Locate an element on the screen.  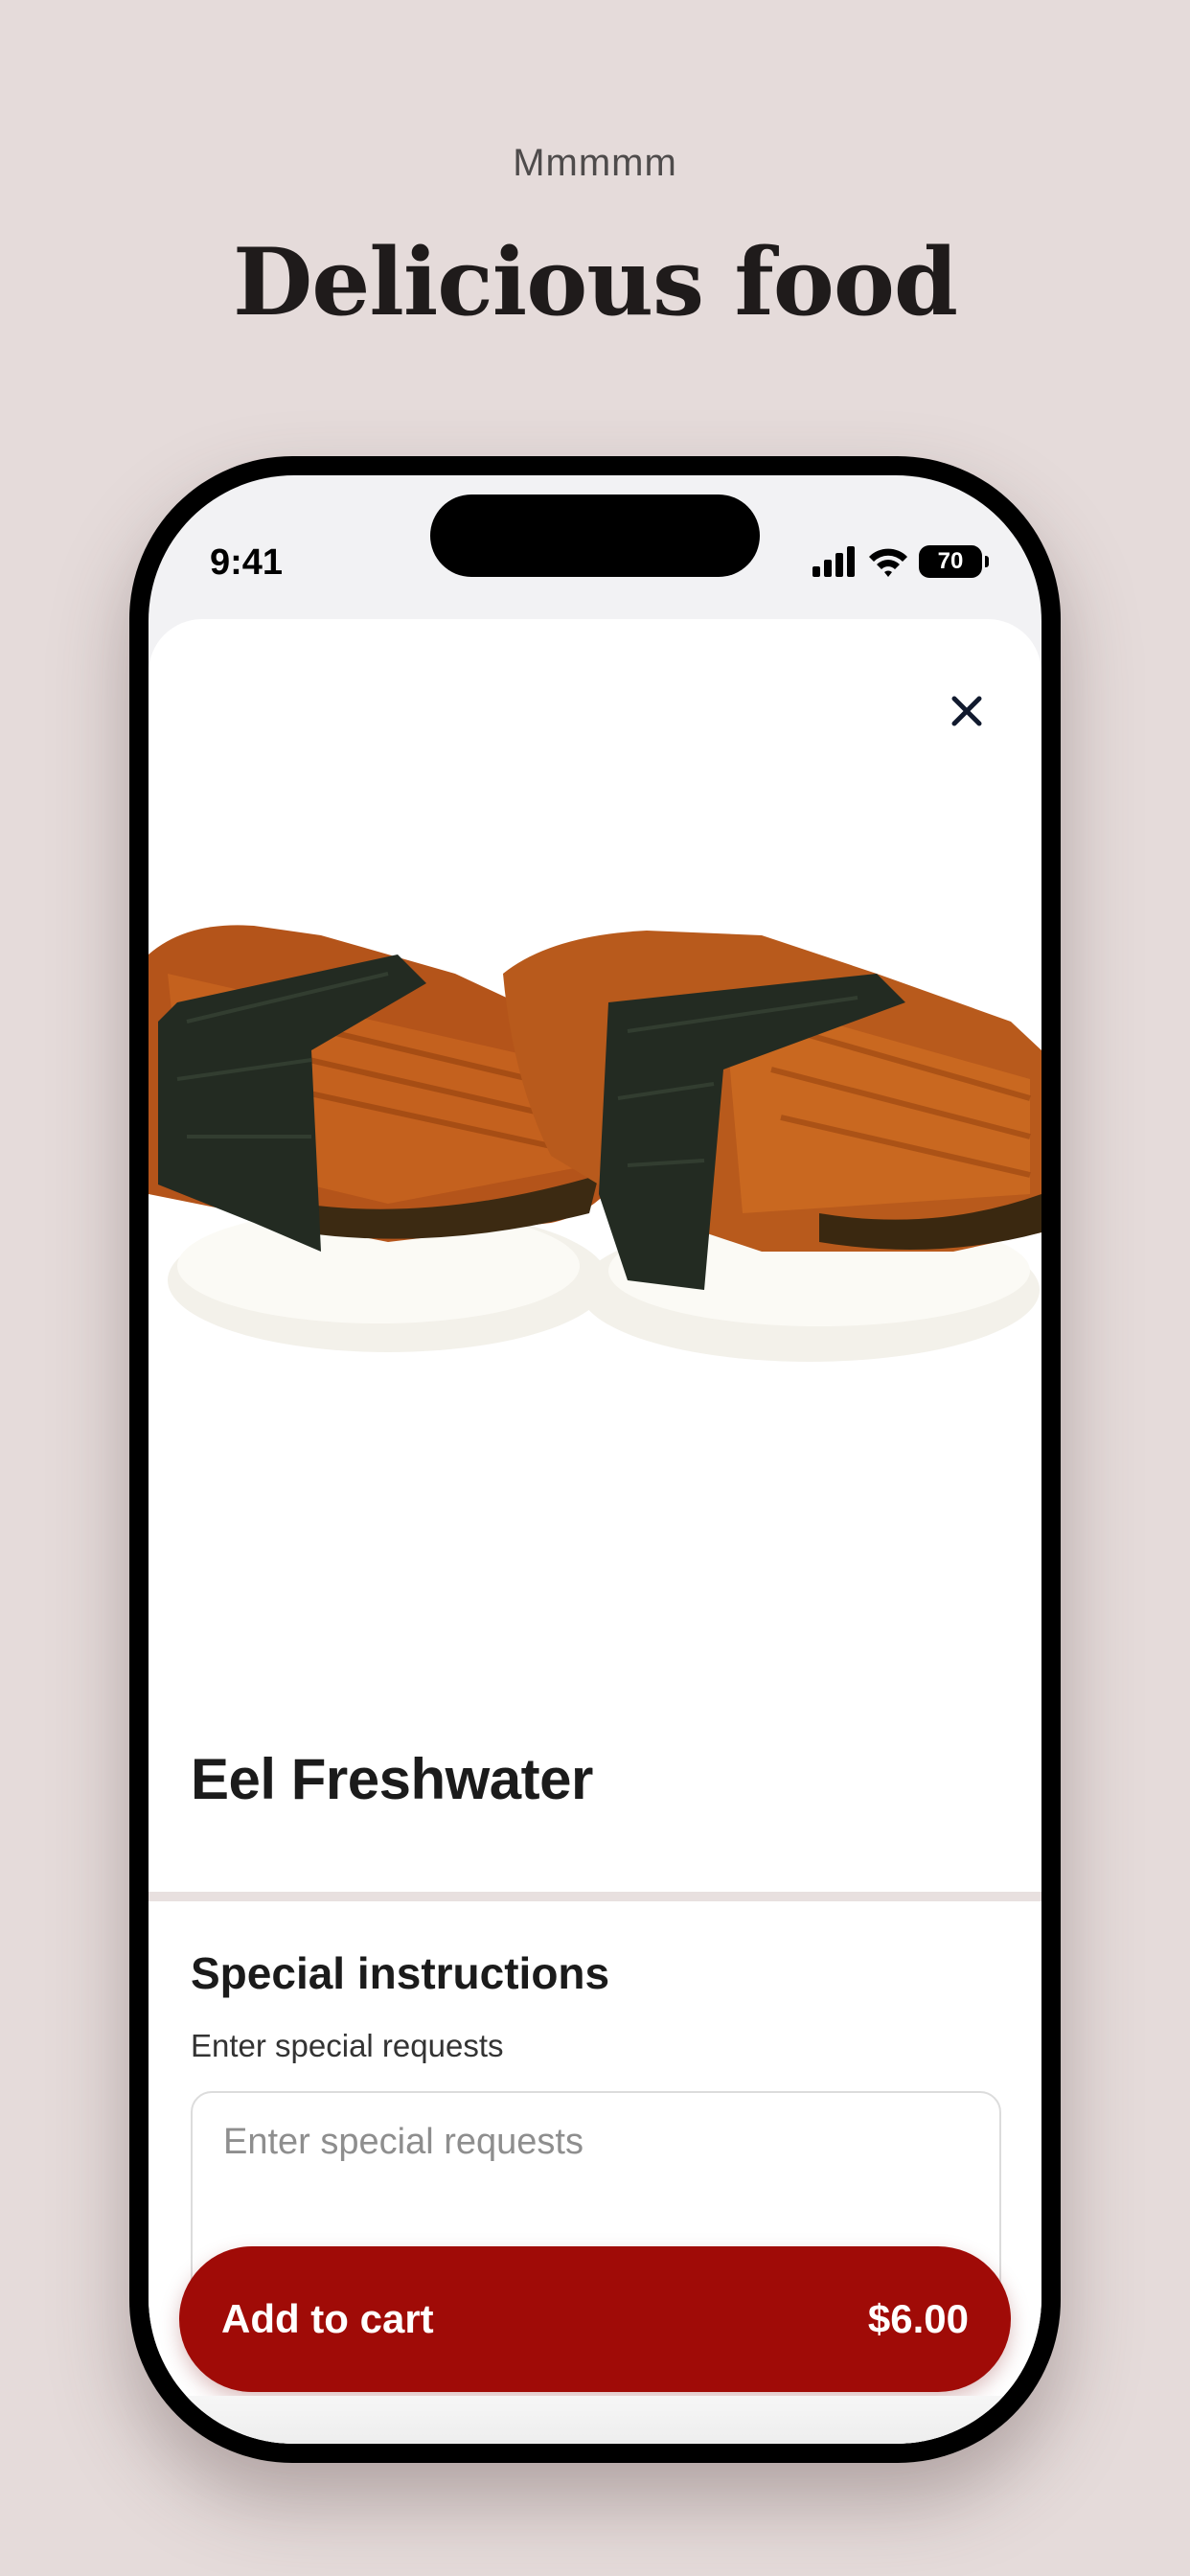
status-icons: 70 is located at coordinates (901, 561).